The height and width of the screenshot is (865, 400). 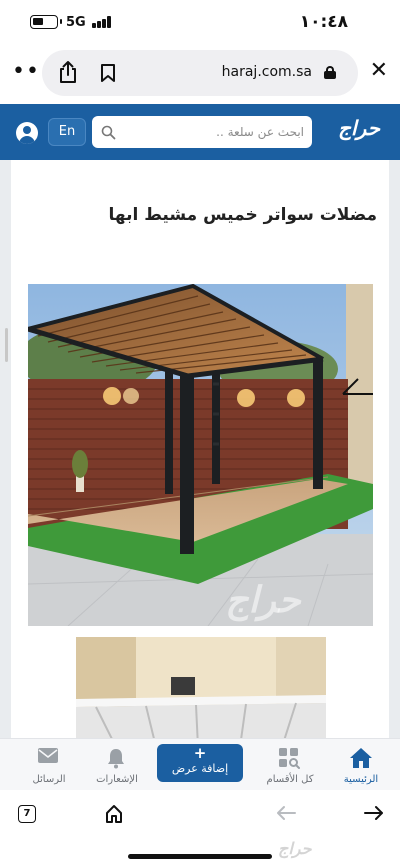 I want to click on site-header: En حراج, so click(x=200, y=132).